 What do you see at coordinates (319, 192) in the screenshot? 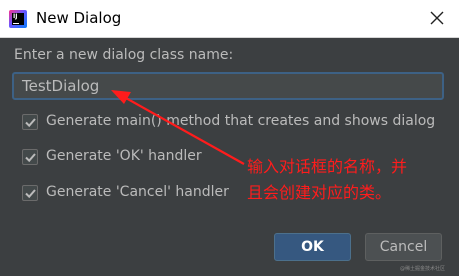
I see `annotation-text-line2: 且会创建对应的类。` at bounding box center [319, 192].